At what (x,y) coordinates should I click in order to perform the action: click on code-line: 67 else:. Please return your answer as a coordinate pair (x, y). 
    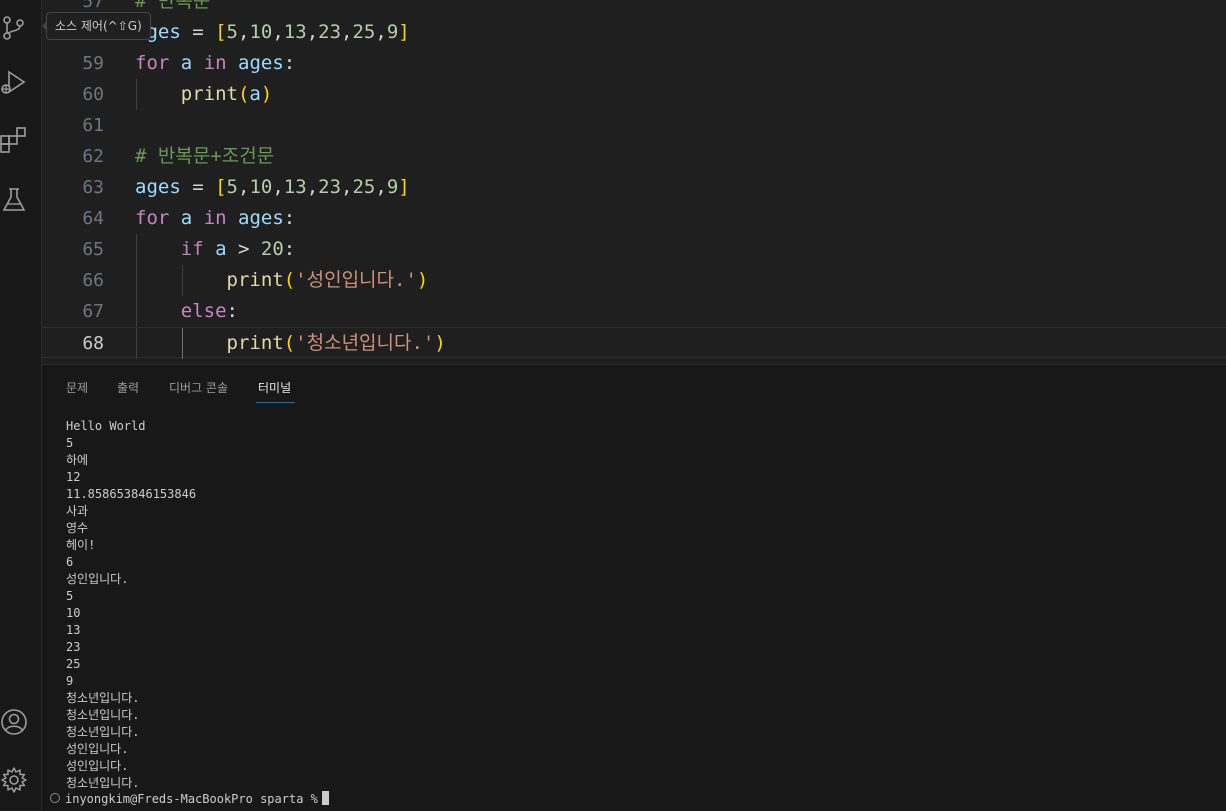
    Looking at the image, I should click on (634, 311).